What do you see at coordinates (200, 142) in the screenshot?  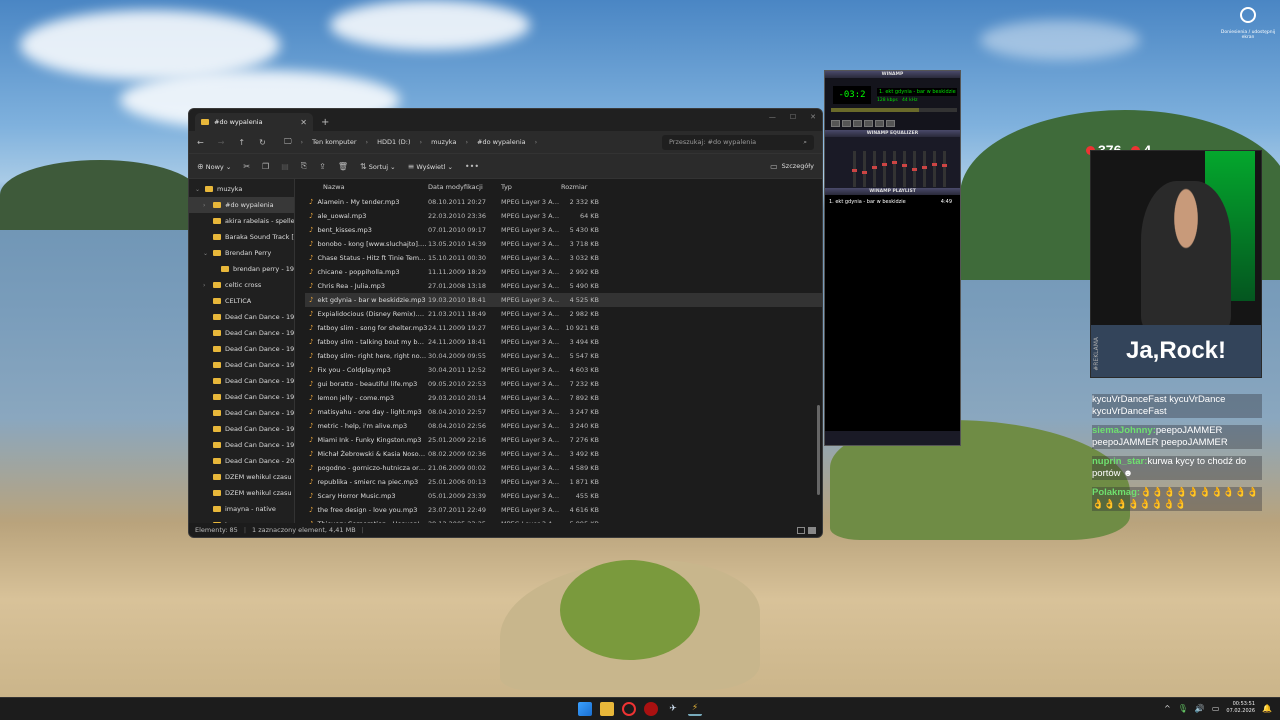 I see `back-icon: ←` at bounding box center [200, 142].